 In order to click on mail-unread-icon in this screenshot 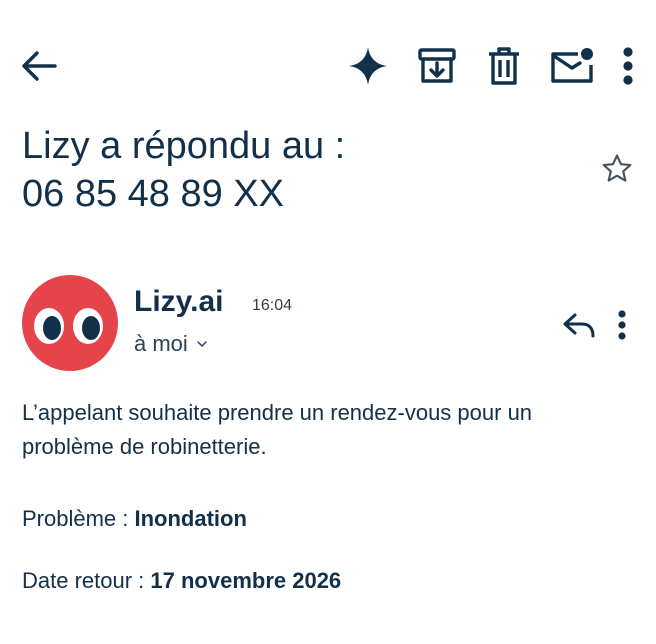, I will do `click(572, 65)`.